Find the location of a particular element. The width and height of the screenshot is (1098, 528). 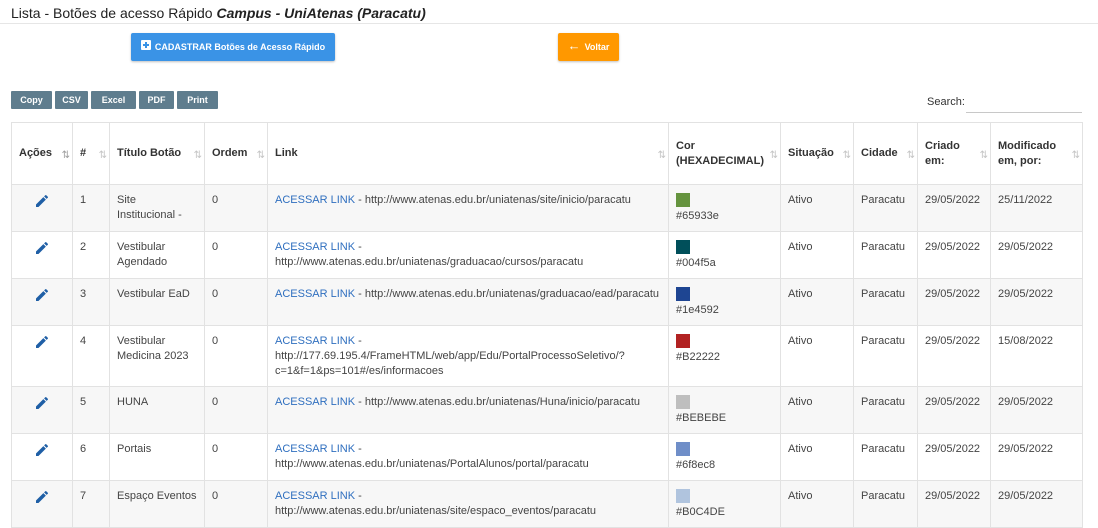

column-header-acoes: Ações ⇅ is located at coordinates (42, 153).